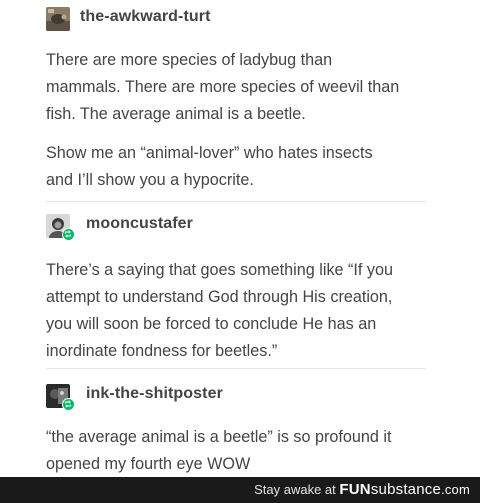  What do you see at coordinates (295, 489) in the screenshot?
I see `watermark-prefix: Stay awake at` at bounding box center [295, 489].